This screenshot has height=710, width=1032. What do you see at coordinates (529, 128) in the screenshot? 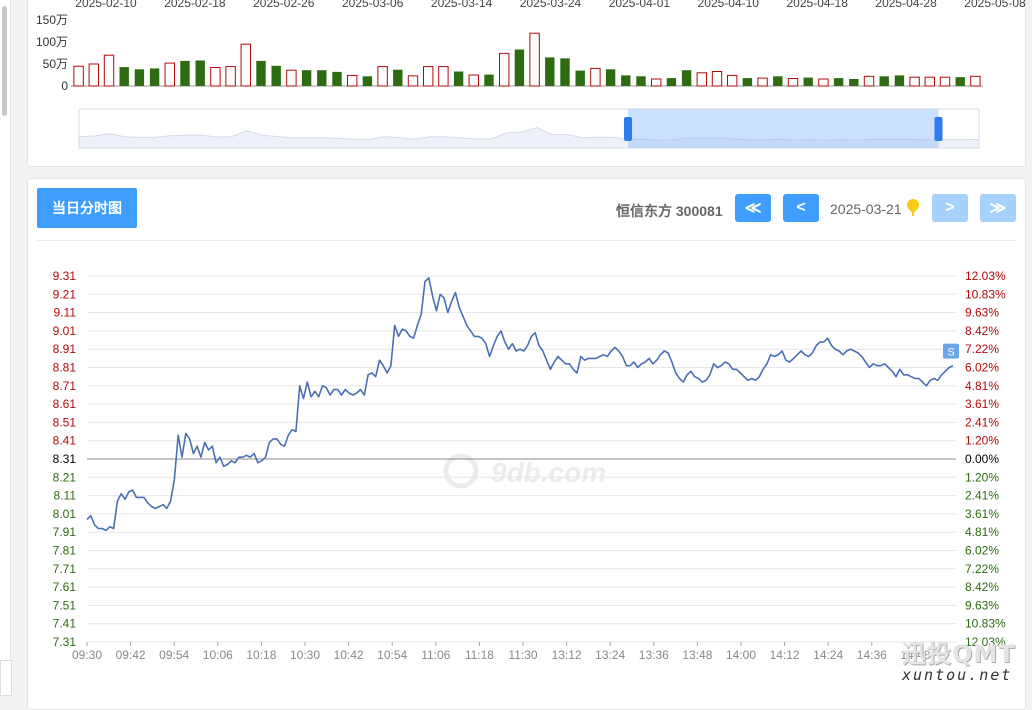
I see `range-slider` at bounding box center [529, 128].